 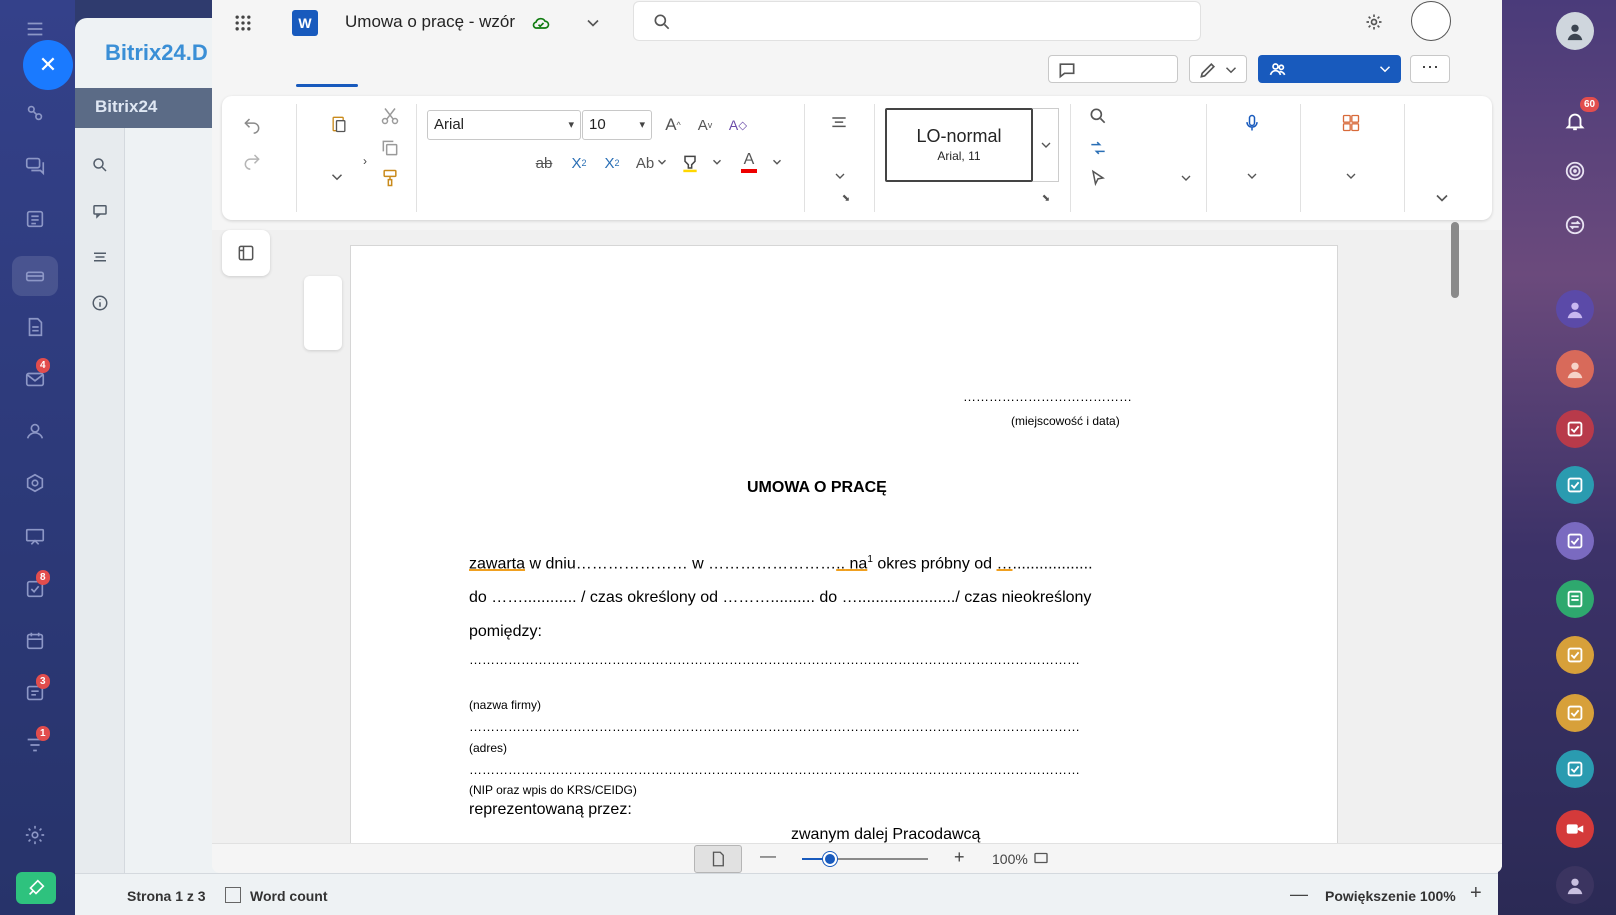 What do you see at coordinates (718, 859) in the screenshot?
I see `page-view-button` at bounding box center [718, 859].